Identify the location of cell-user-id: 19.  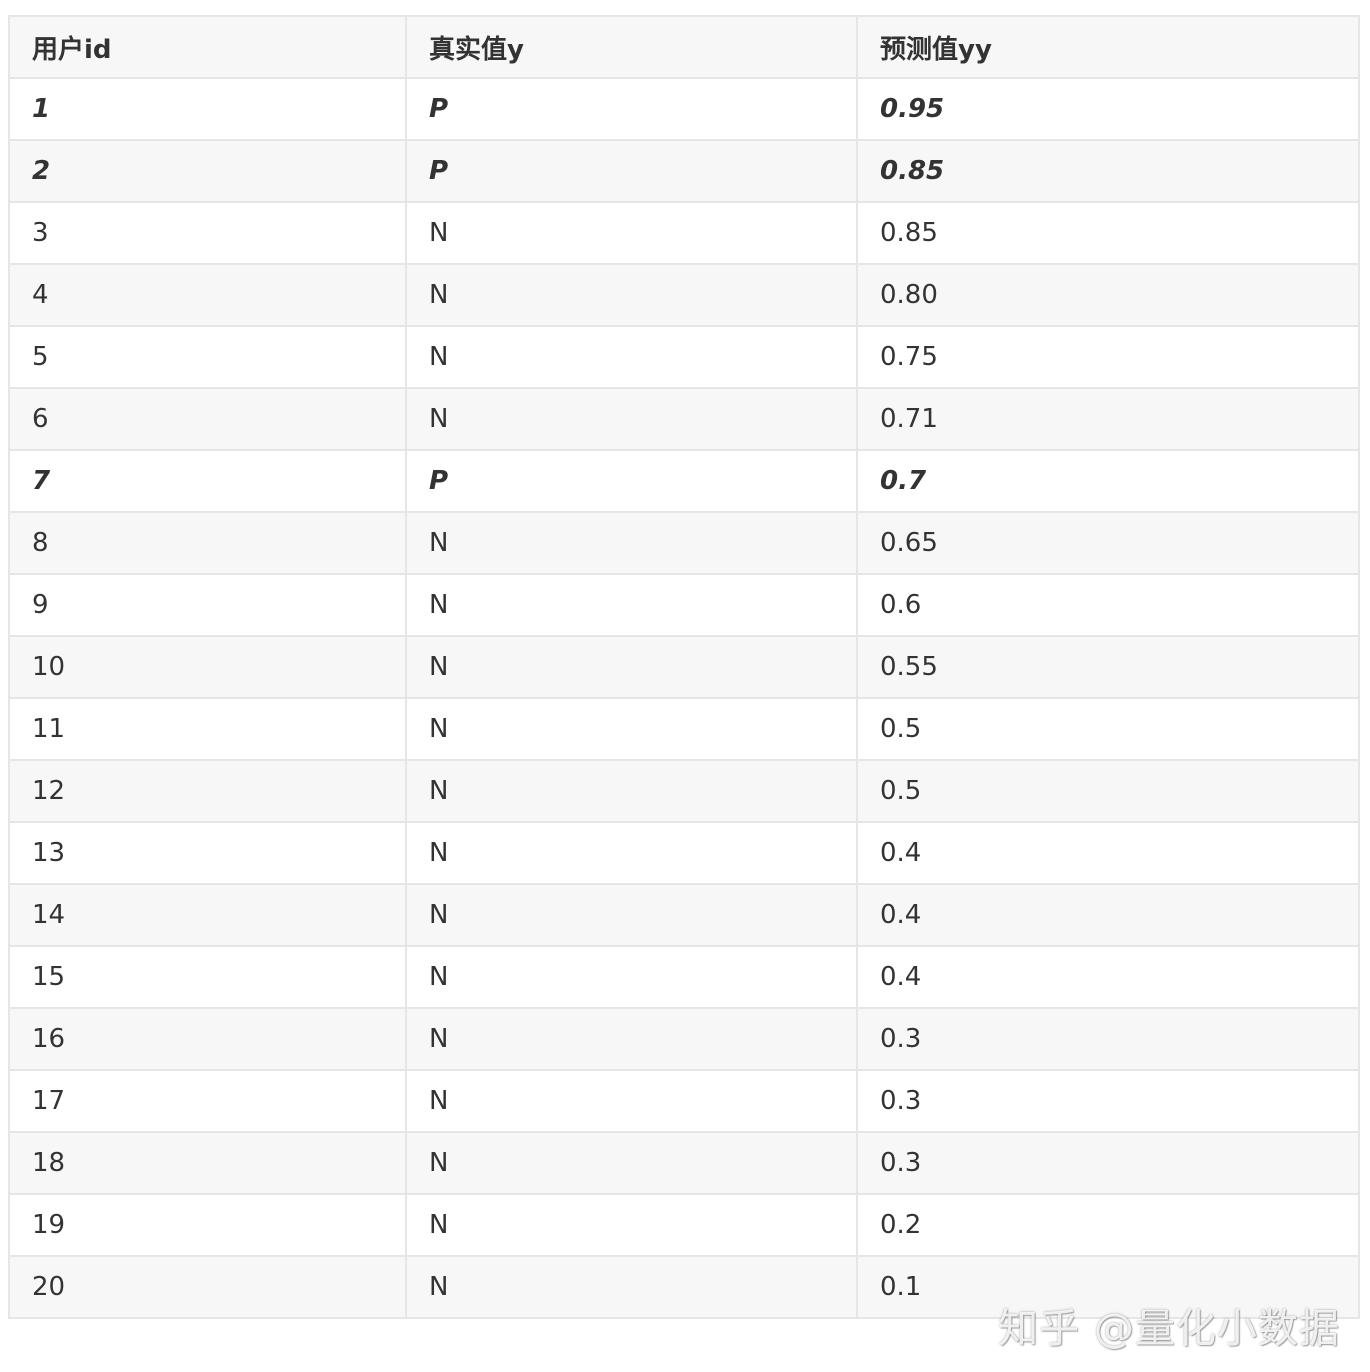
(207, 1225).